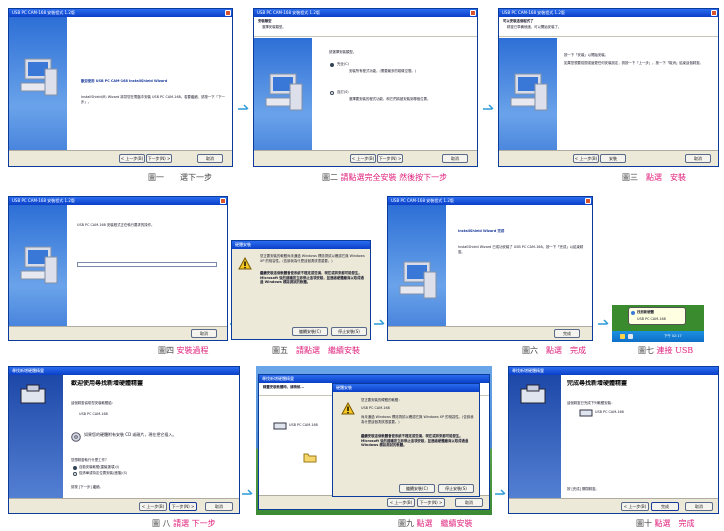 The image size is (724, 531). I want to click on complete-heading: 完成尋找新增硬體精靈, so click(597, 383).